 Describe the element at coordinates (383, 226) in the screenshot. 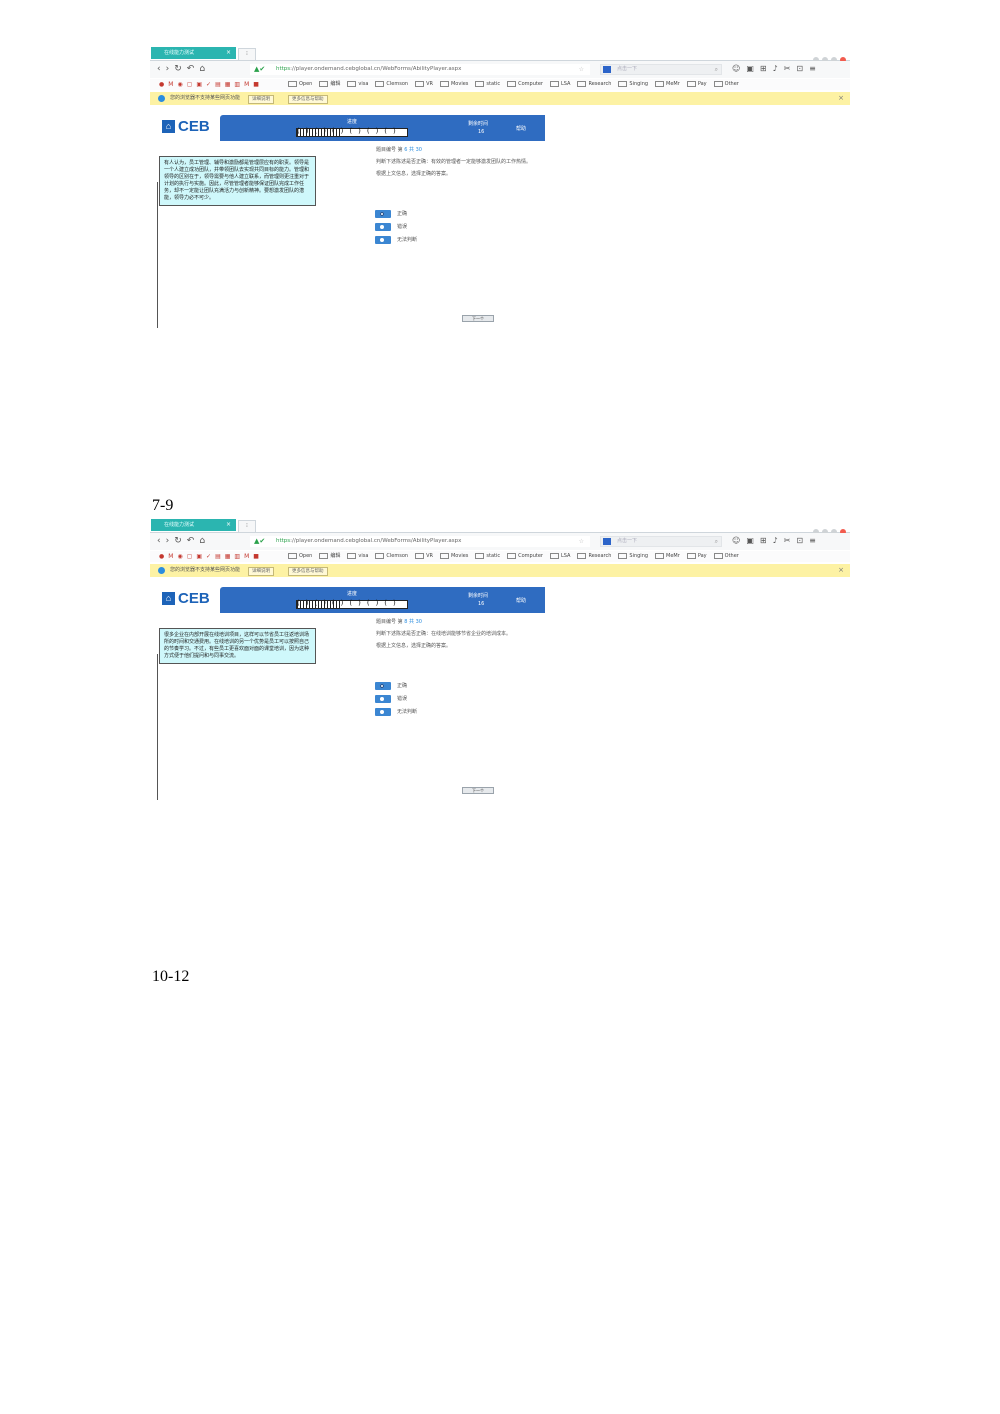

I see `radio-false` at that location.